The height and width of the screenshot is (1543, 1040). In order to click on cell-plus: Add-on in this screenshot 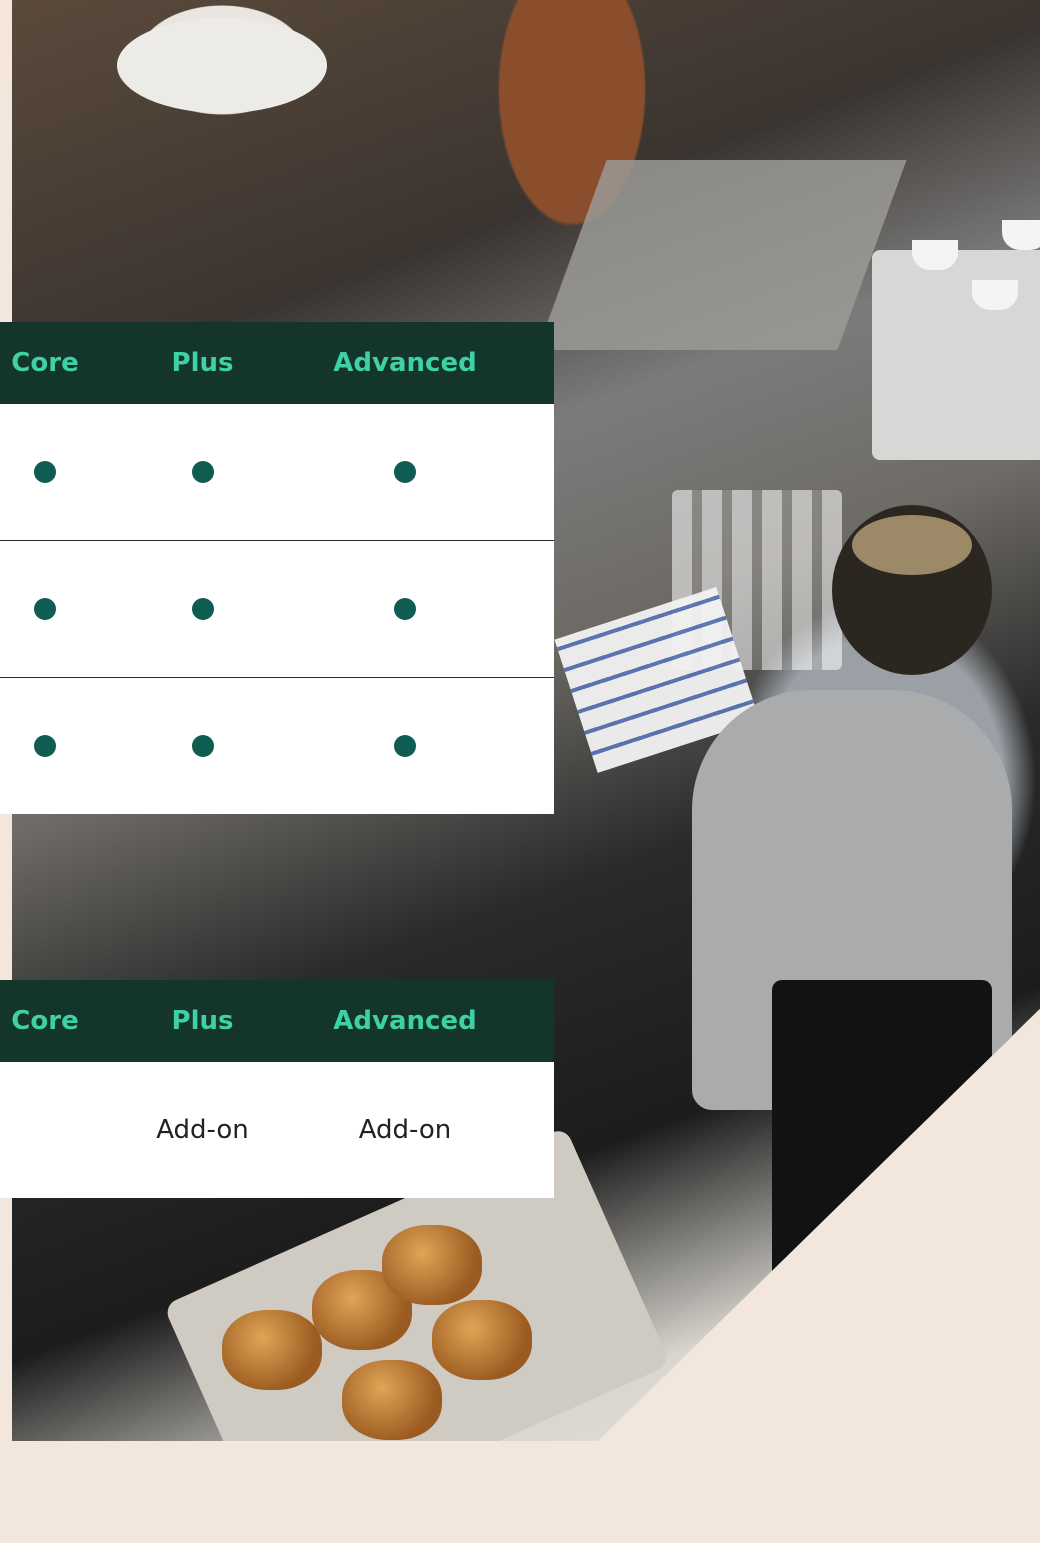, I will do `click(202, 1130)`.